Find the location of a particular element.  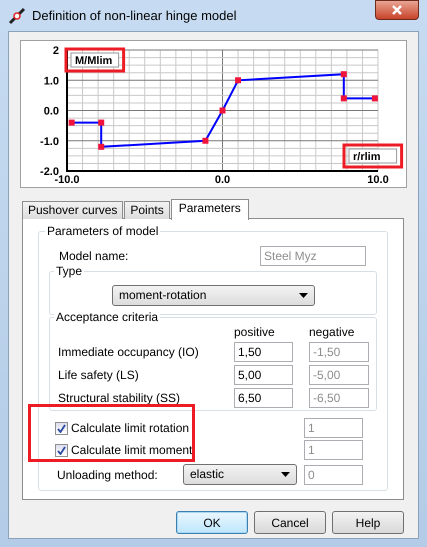

y-axis-title: M/Mlim is located at coordinates (93, 61).